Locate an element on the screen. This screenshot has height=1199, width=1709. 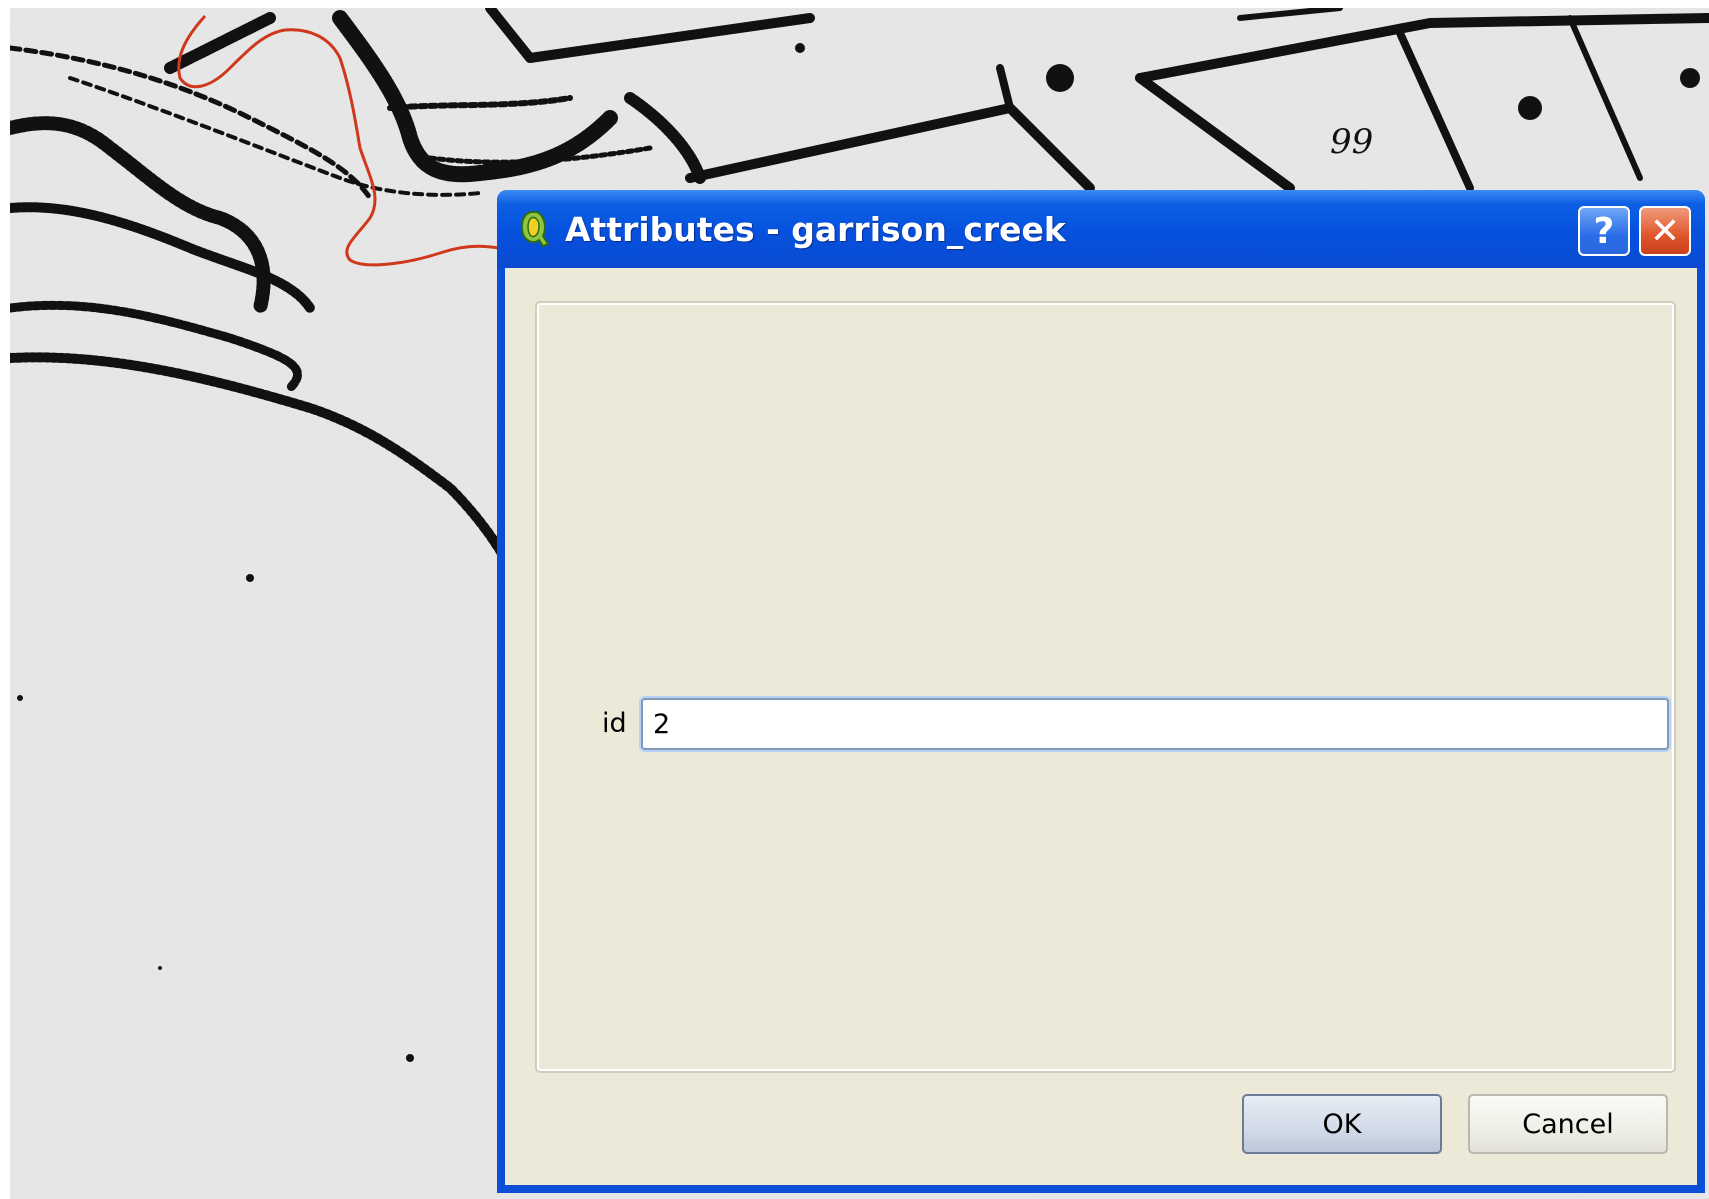
help-button: ? is located at coordinates (1604, 231).